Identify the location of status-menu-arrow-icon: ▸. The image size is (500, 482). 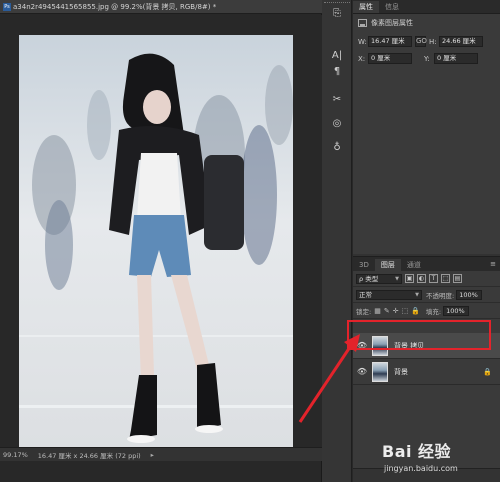
(152, 455).